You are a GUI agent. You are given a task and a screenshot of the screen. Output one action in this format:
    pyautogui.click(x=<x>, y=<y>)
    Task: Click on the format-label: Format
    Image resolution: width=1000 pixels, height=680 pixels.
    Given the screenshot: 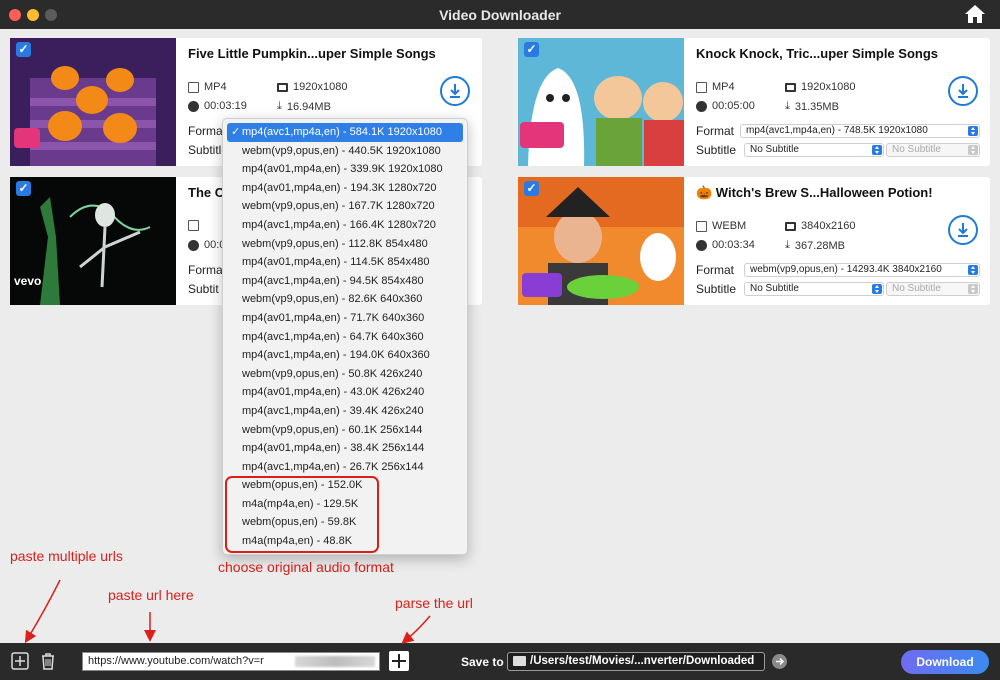 What is the action you would take?
    pyautogui.click(x=207, y=131)
    